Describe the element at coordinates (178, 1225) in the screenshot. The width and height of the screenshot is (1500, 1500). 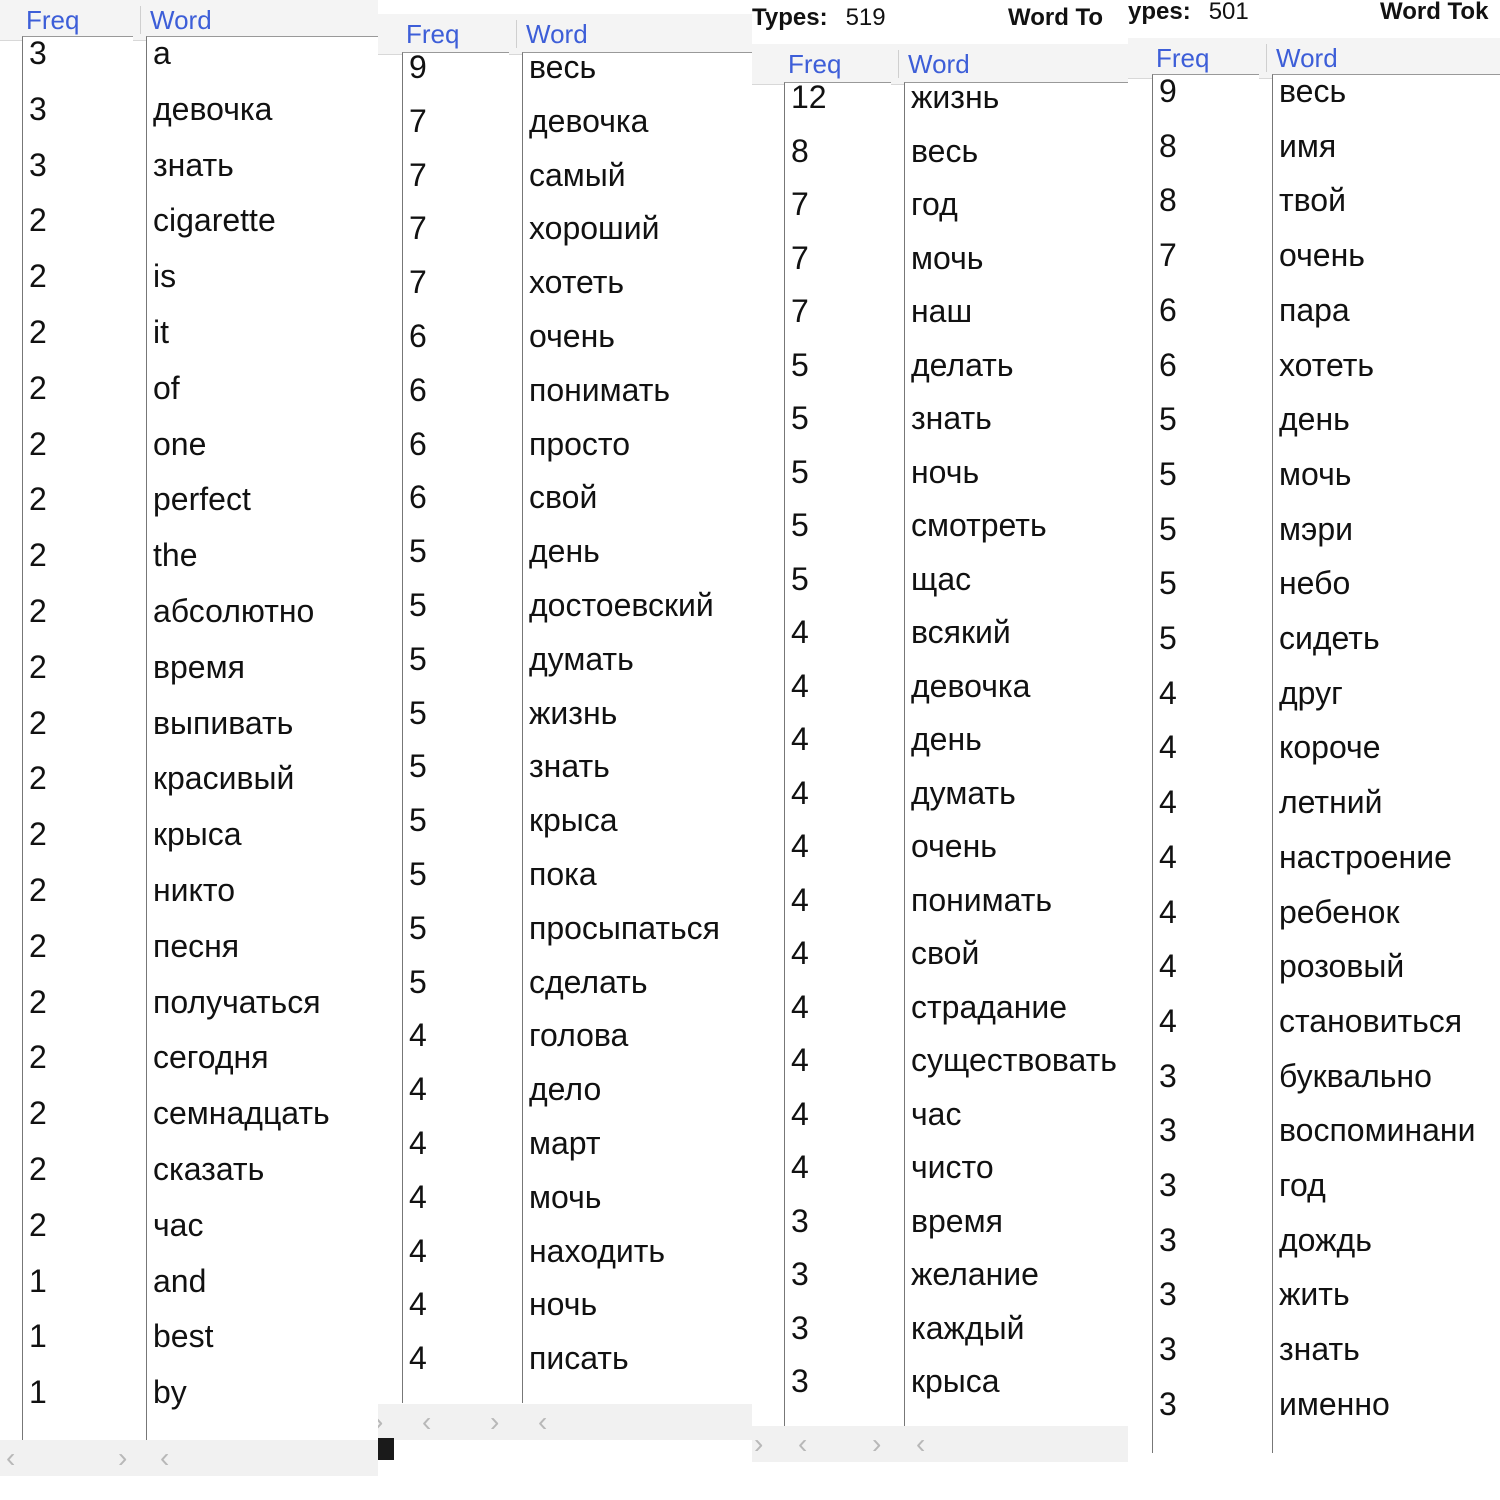
I see `word-cell: час` at that location.